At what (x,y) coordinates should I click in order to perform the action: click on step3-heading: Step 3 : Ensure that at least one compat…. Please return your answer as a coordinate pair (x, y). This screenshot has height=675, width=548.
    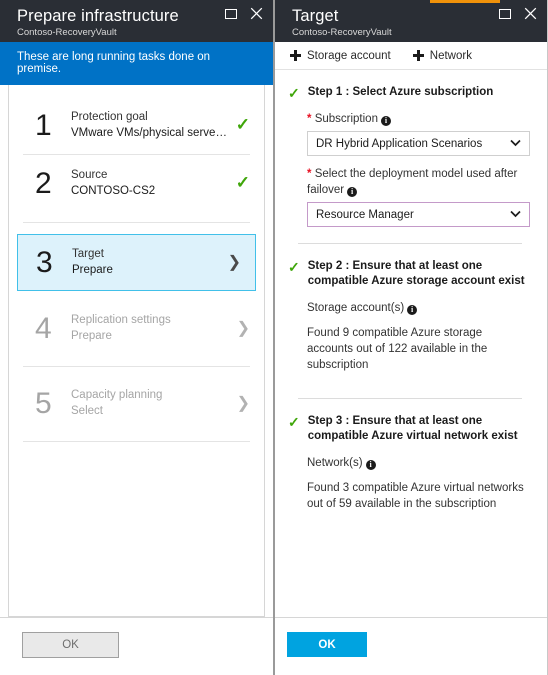
    Looking at the image, I should click on (412, 428).